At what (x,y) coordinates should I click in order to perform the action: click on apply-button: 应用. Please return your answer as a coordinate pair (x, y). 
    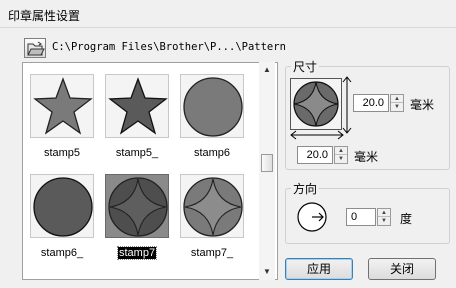
    Looking at the image, I should click on (319, 269).